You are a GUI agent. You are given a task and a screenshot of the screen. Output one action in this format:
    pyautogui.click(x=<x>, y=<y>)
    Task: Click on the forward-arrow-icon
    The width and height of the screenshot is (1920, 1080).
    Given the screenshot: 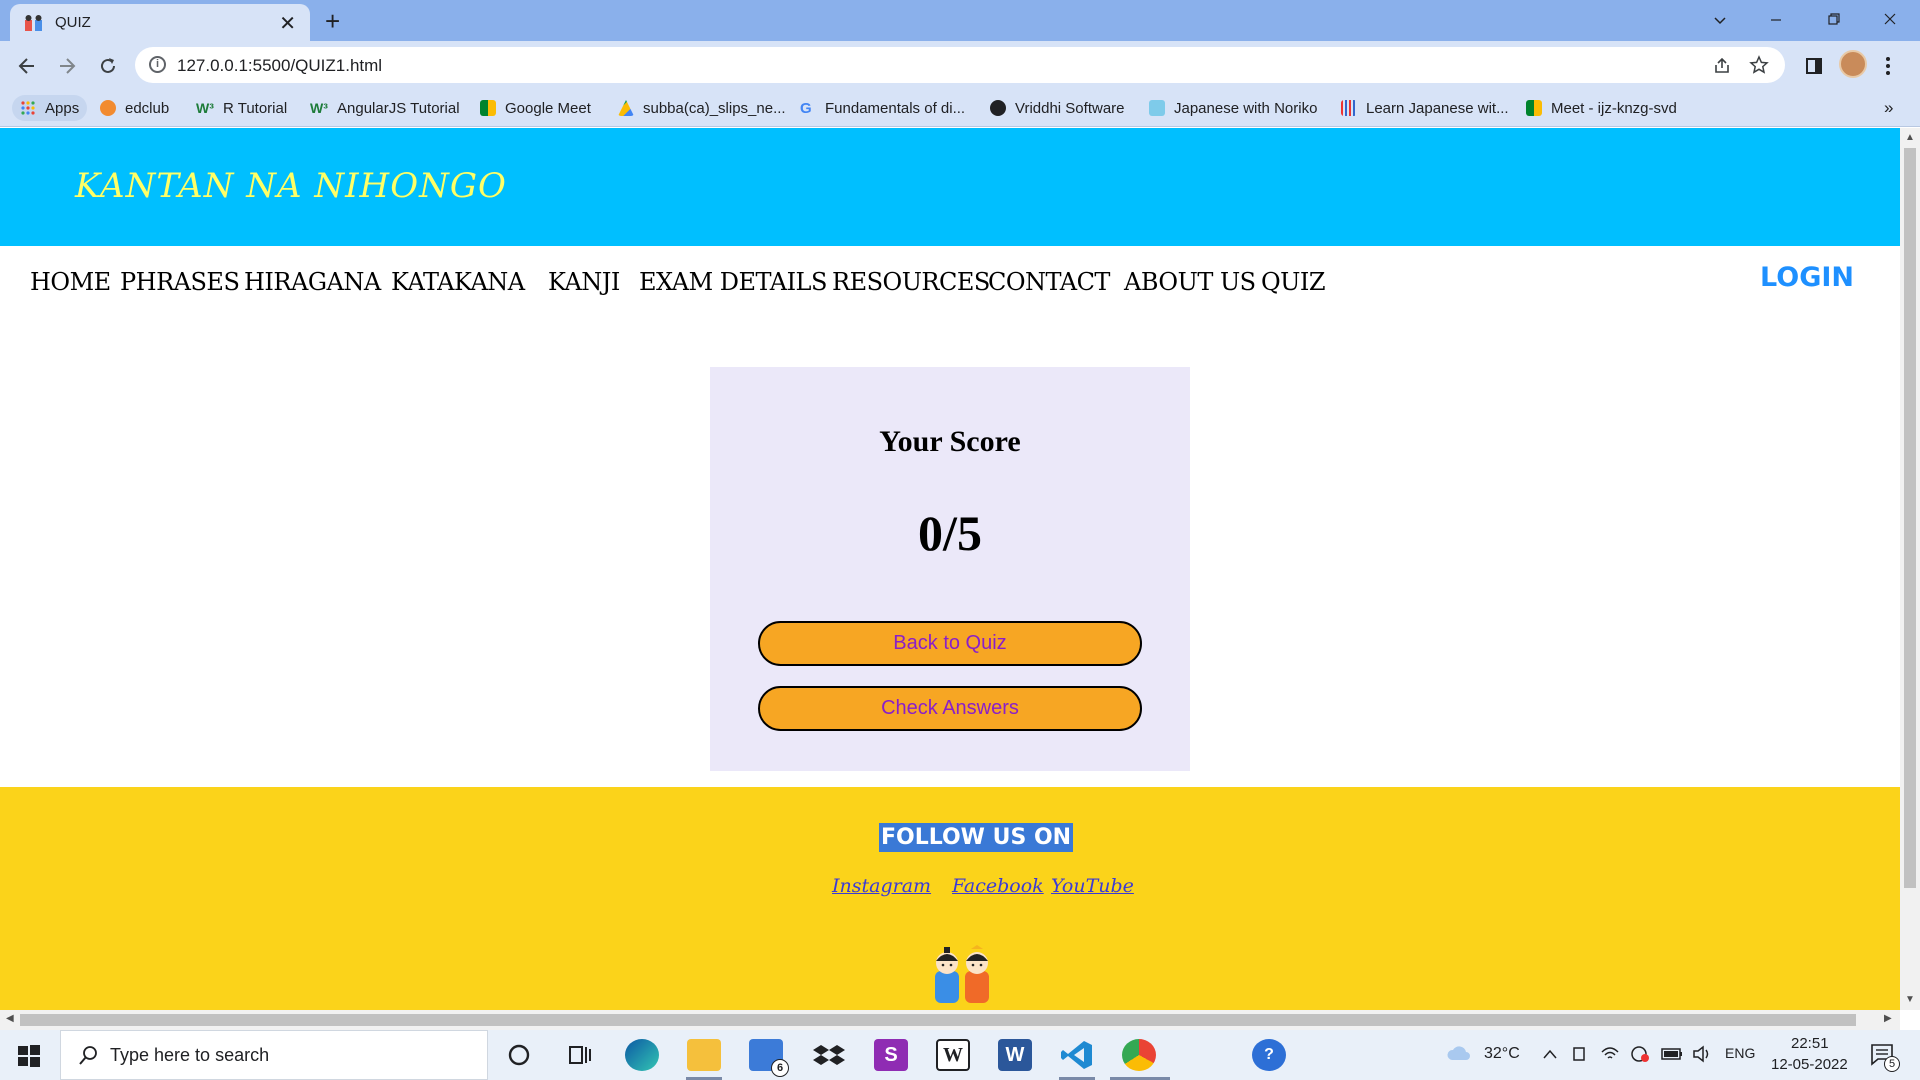 What is the action you would take?
    pyautogui.click(x=67, y=66)
    